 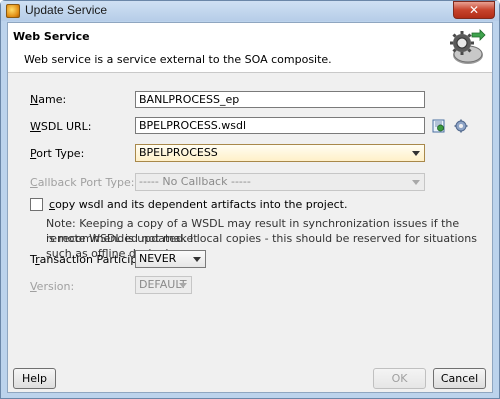 What do you see at coordinates (280, 153) in the screenshot?
I see `port-type-dropdown: BPELPROCESS` at bounding box center [280, 153].